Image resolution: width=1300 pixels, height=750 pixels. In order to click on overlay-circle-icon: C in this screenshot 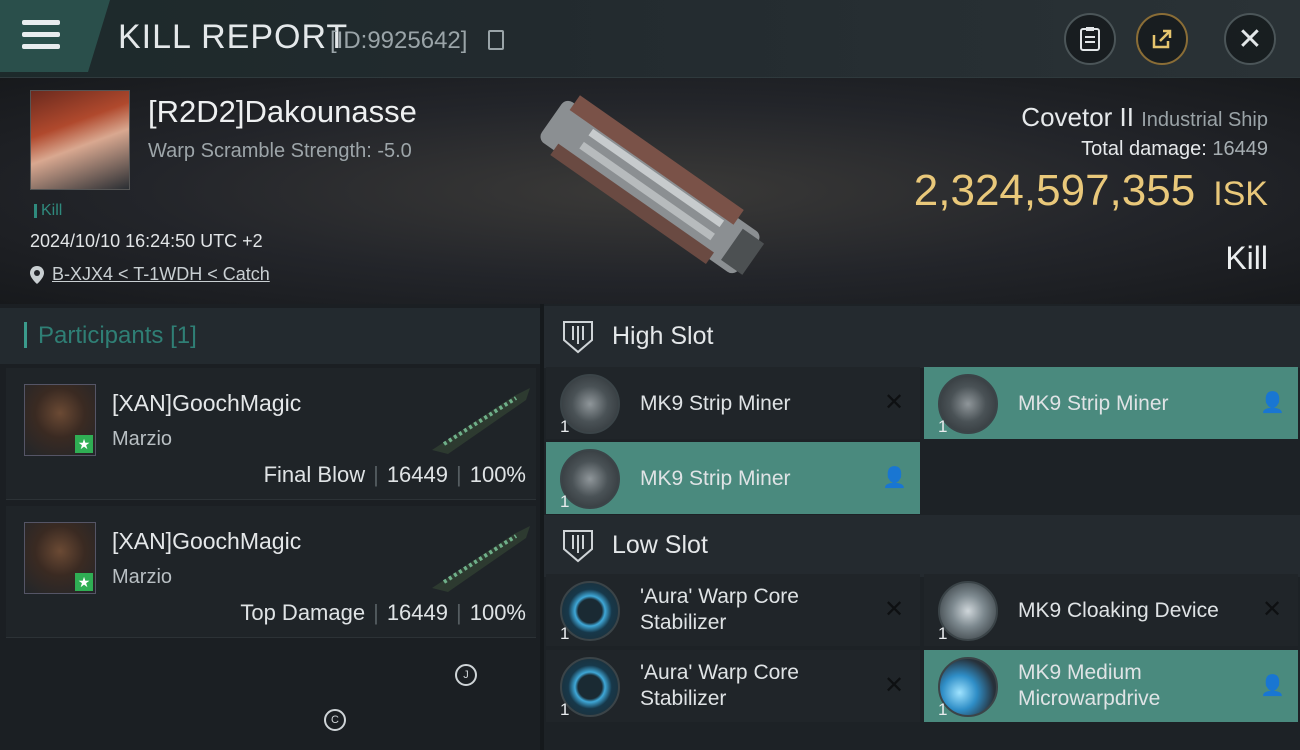, I will do `click(335, 720)`.